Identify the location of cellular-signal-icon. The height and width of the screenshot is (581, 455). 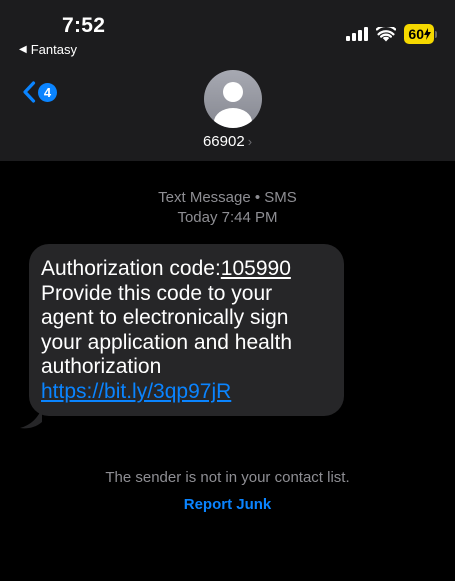
(357, 34).